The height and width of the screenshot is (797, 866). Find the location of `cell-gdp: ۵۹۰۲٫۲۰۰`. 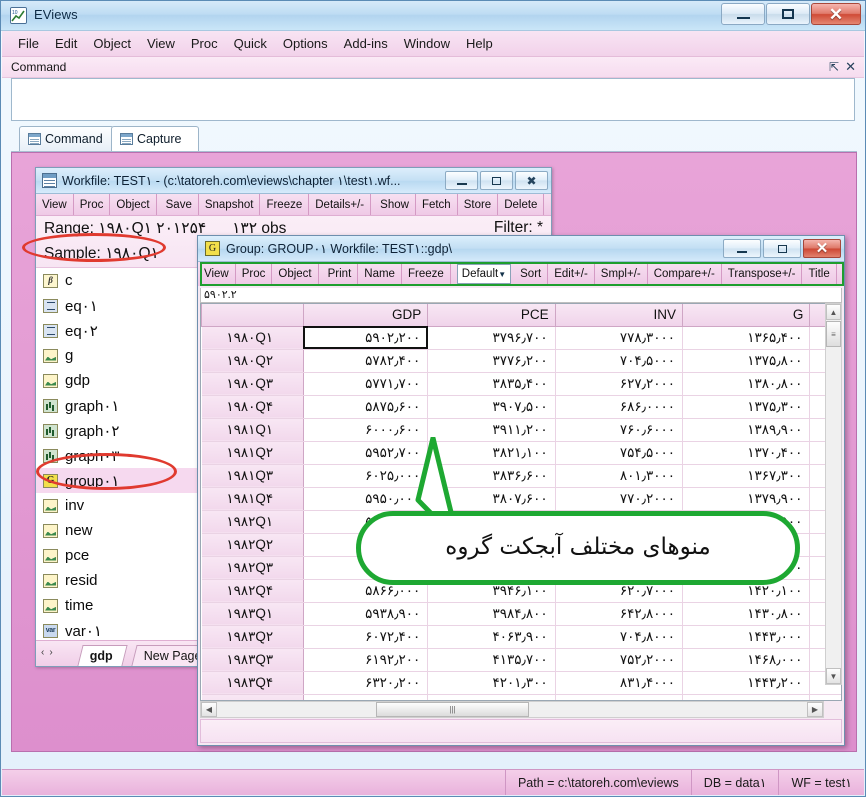

cell-gdp: ۵۹۰۲٫۲۰۰ is located at coordinates (366, 338).